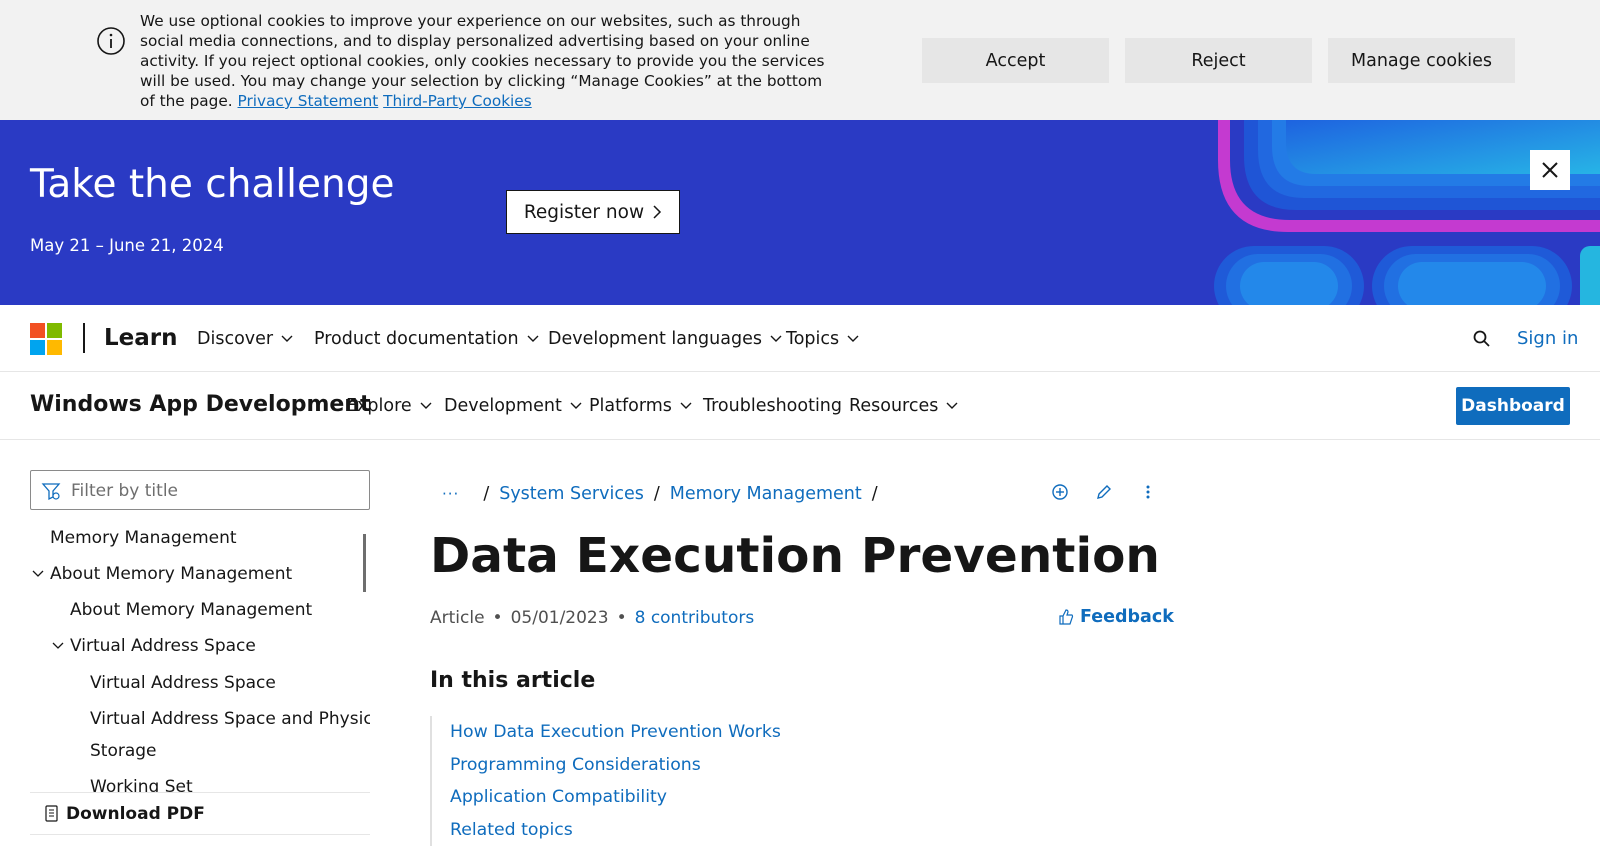 The image size is (1600, 865). I want to click on nav-devlang-label: Development languages, so click(655, 339).